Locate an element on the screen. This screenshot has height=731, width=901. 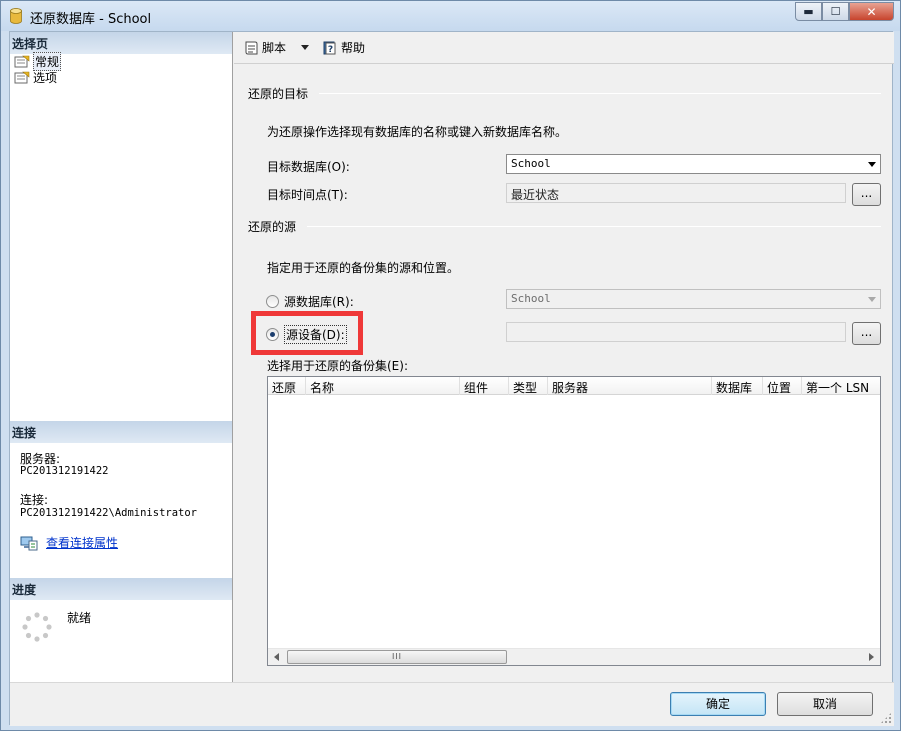
progress-status: 就绪 is located at coordinates (79, 618).